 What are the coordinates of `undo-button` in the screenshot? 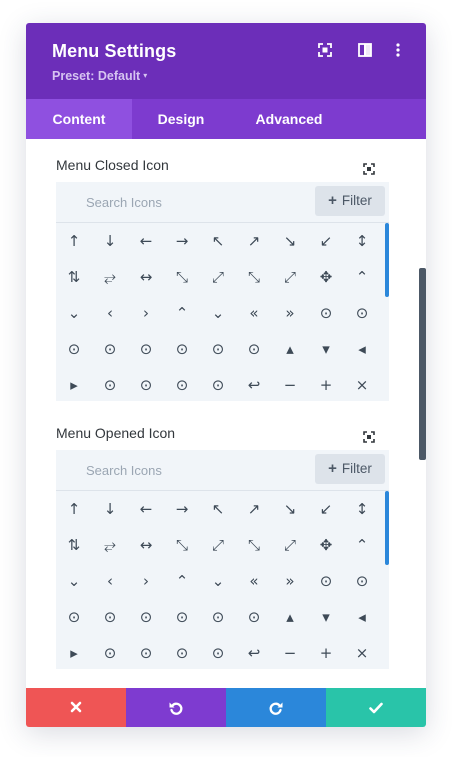 It's located at (176, 707).